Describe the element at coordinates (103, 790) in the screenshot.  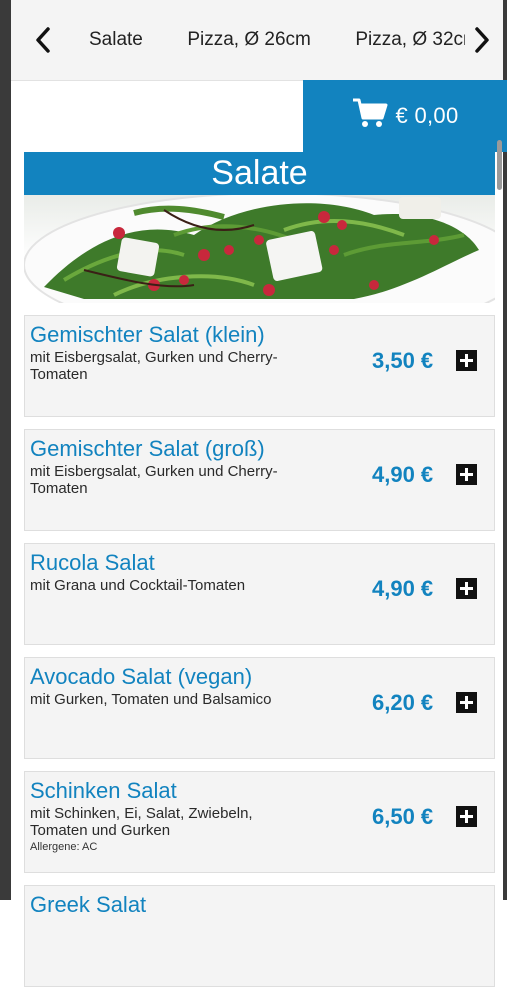
I see `item-name: Schinken Salat` at that location.